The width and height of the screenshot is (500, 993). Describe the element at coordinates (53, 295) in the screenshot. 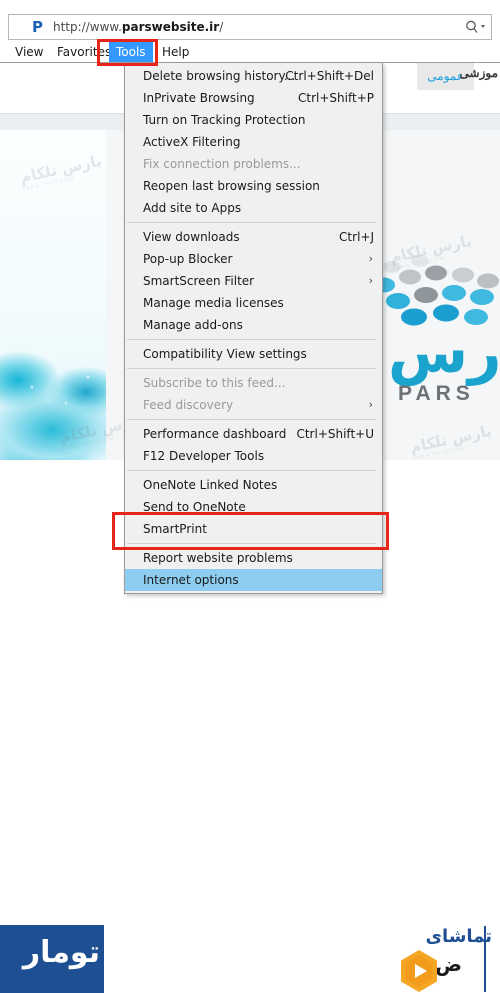

I see `site-hero-image` at that location.